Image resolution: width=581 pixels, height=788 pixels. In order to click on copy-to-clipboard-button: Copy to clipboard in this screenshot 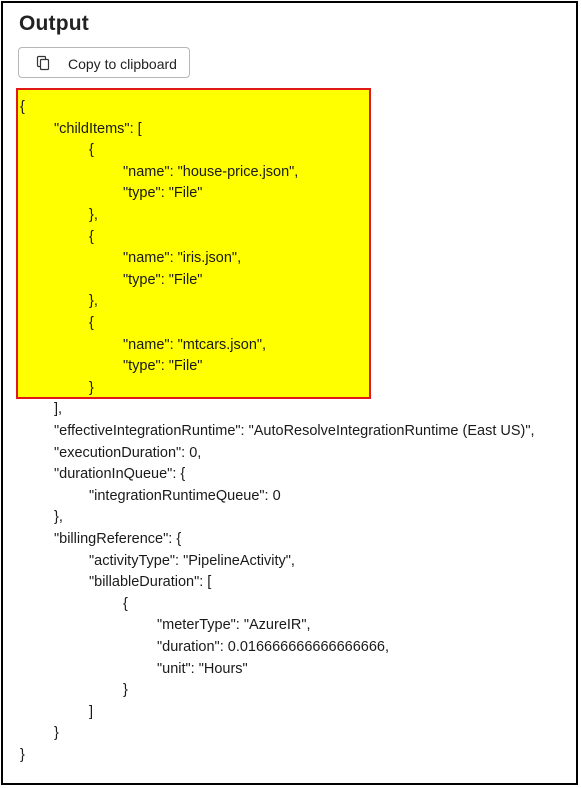, I will do `click(104, 62)`.